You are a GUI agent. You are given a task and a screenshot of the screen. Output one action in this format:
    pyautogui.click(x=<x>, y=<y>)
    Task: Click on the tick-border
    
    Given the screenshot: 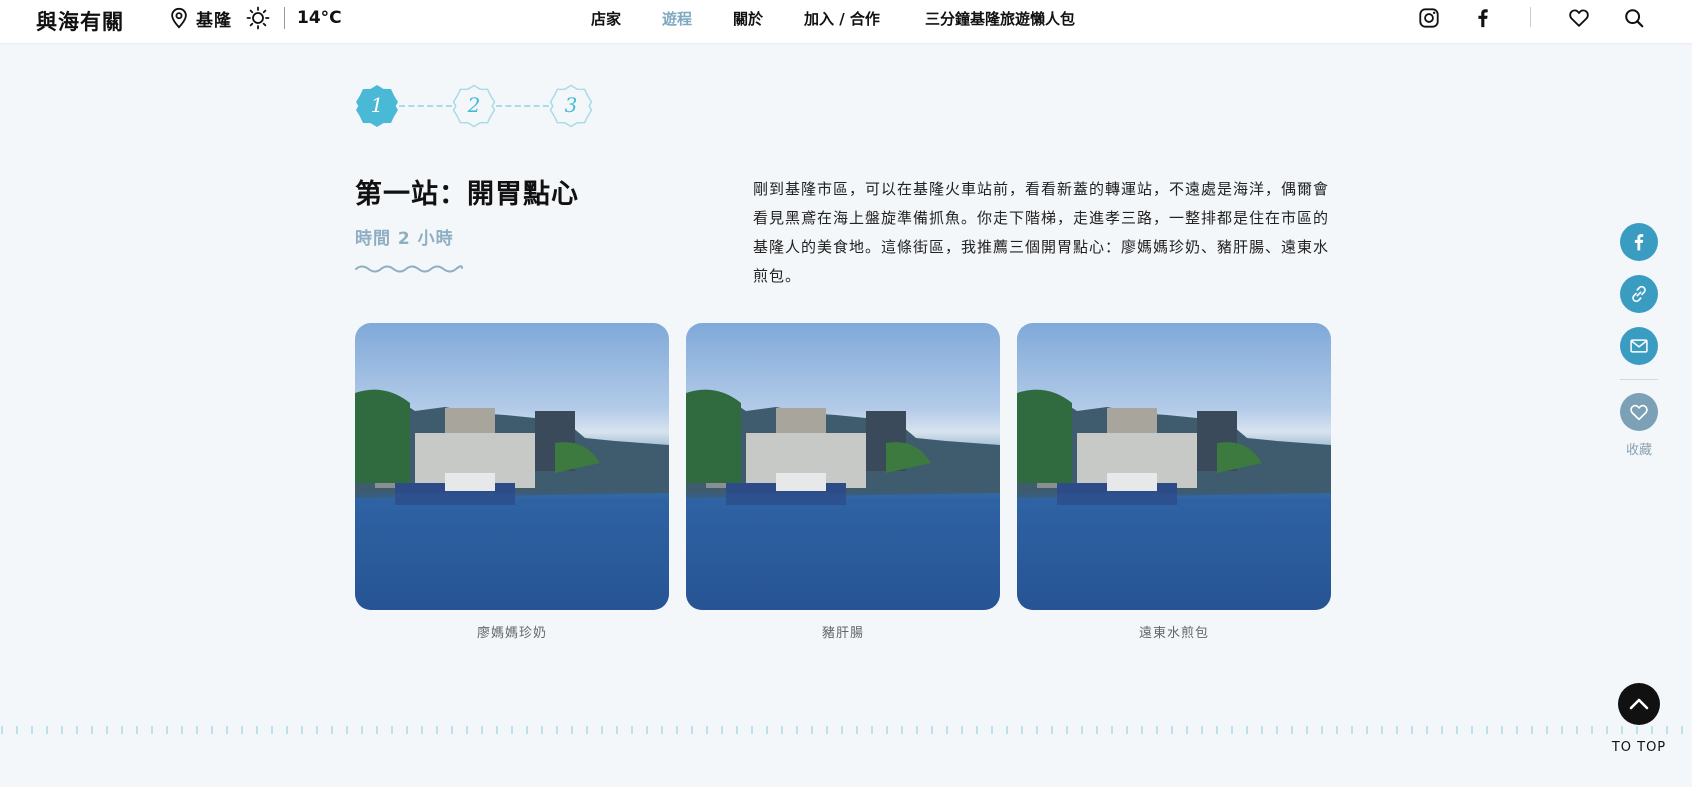 What is the action you would take?
    pyautogui.click(x=842, y=730)
    